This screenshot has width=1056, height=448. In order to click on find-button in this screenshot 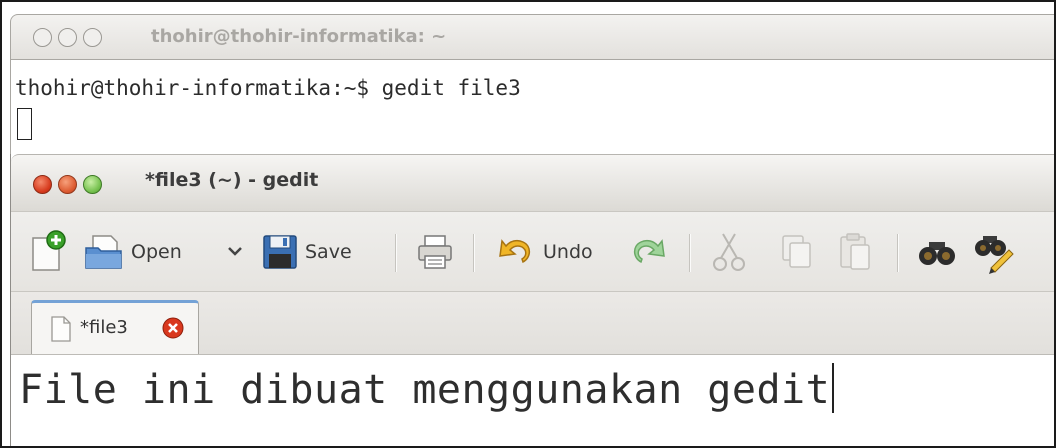, I will do `click(937, 252)`.